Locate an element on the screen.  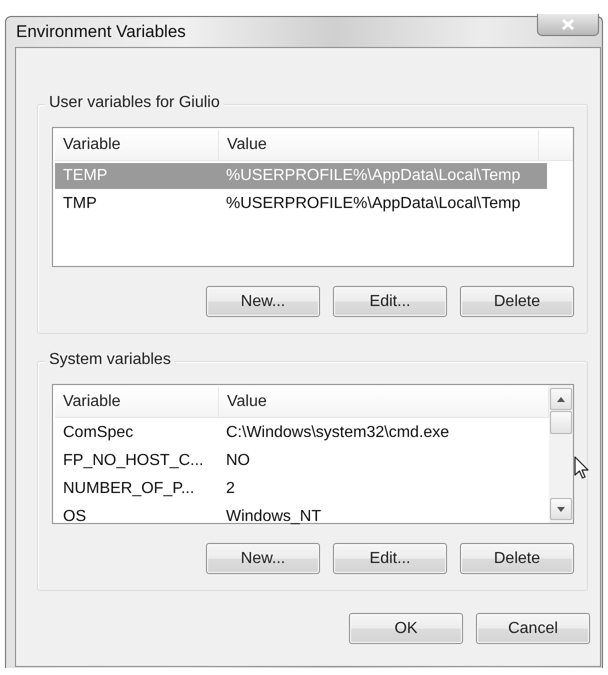
scroll-thumb is located at coordinates (561, 422).